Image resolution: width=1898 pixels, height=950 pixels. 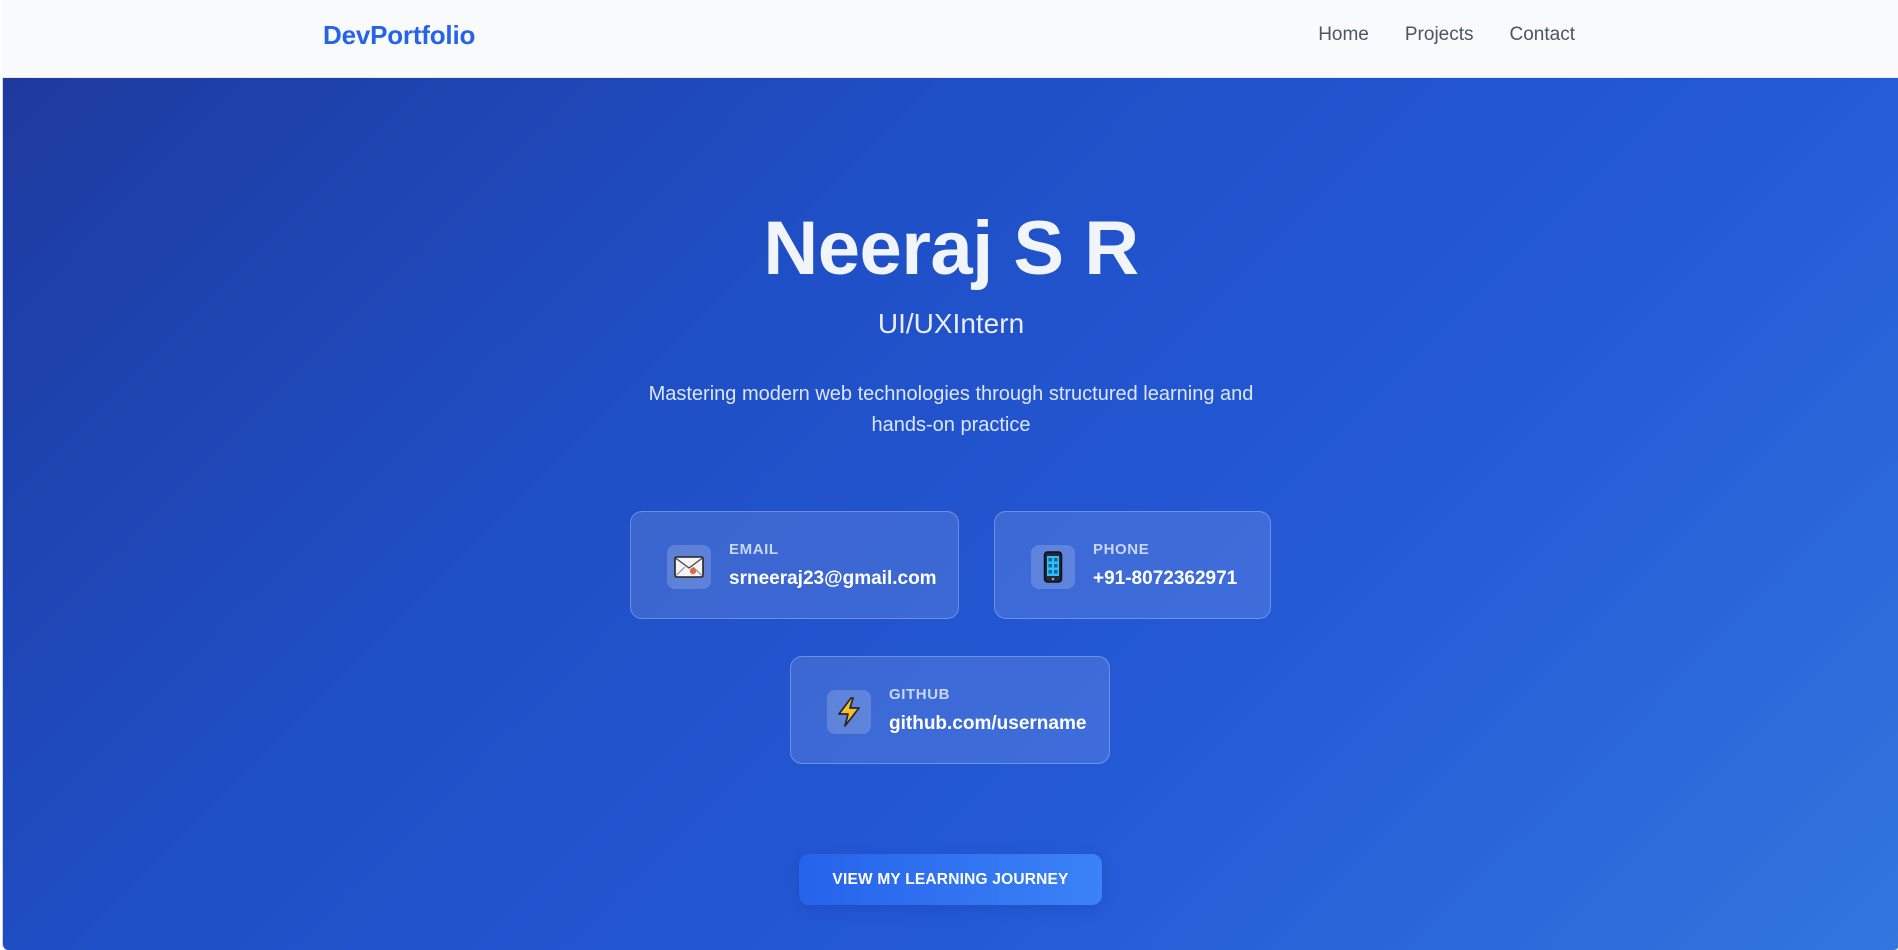 I want to click on view-learning-journey-button: VIEW MY LEARNING JOURNEY, so click(x=950, y=879).